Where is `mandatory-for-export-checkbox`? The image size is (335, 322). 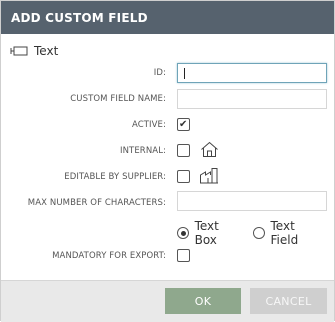
mandatory-for-export-checkbox is located at coordinates (183, 255).